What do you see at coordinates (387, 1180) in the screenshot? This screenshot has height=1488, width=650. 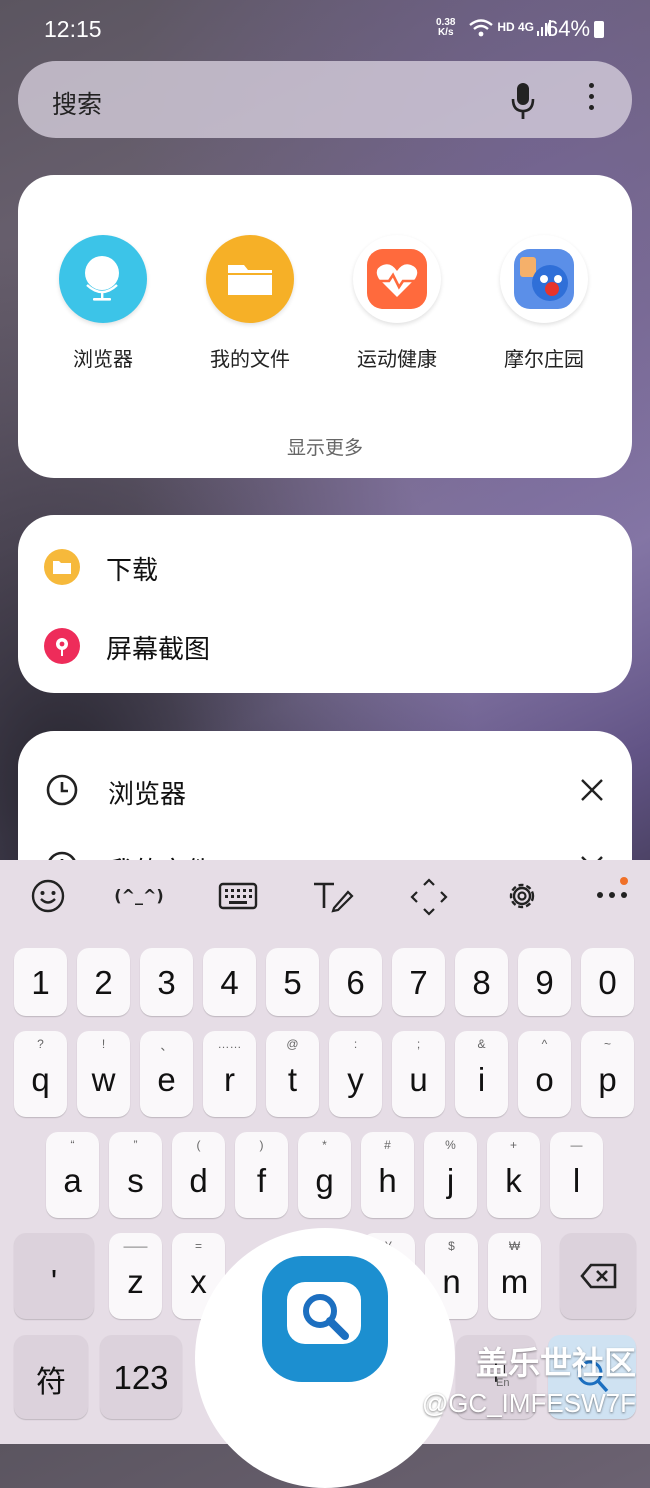 I see `key-h-label: h` at bounding box center [387, 1180].